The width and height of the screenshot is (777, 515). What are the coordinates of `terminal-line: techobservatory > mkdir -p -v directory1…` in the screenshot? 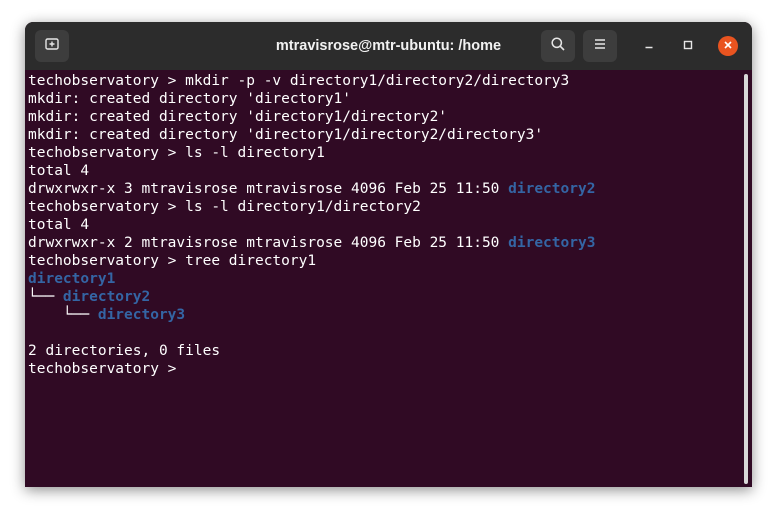 It's located at (311, 81).